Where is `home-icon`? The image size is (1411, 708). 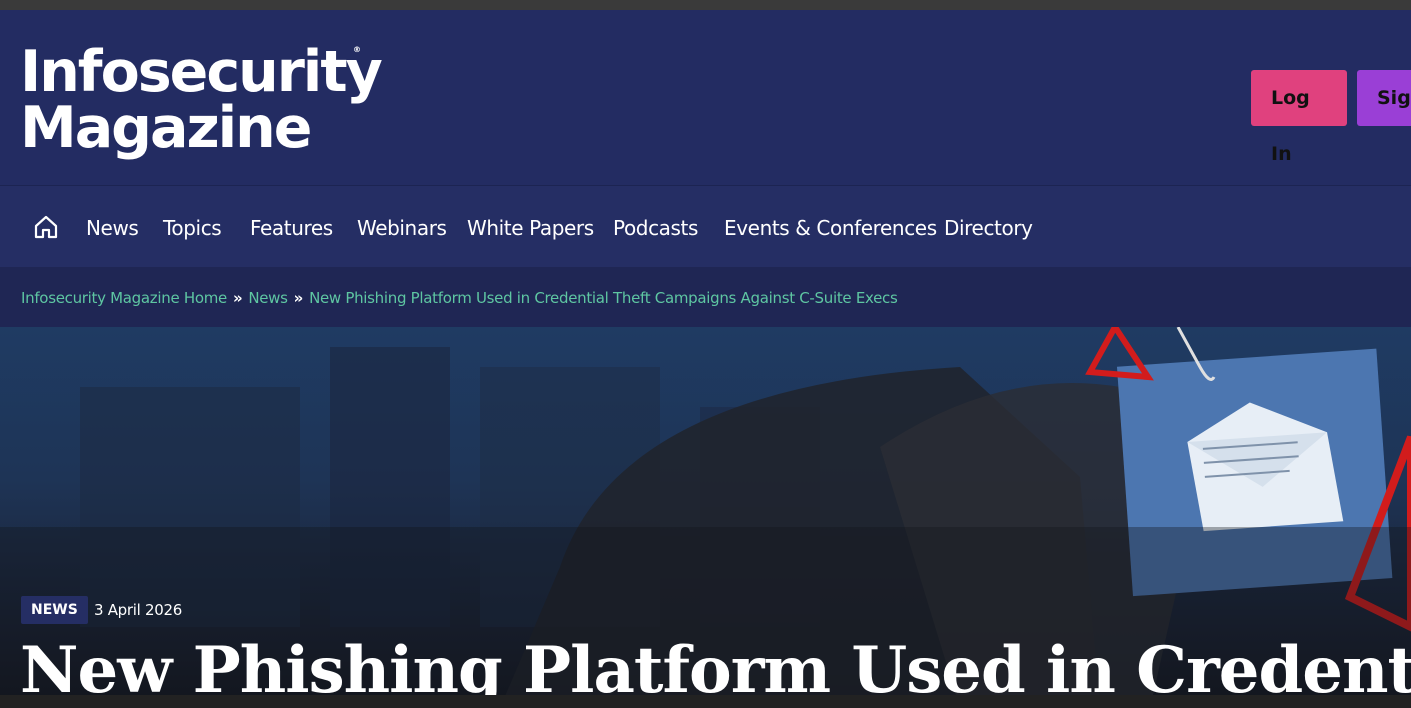
home-icon is located at coordinates (46, 227).